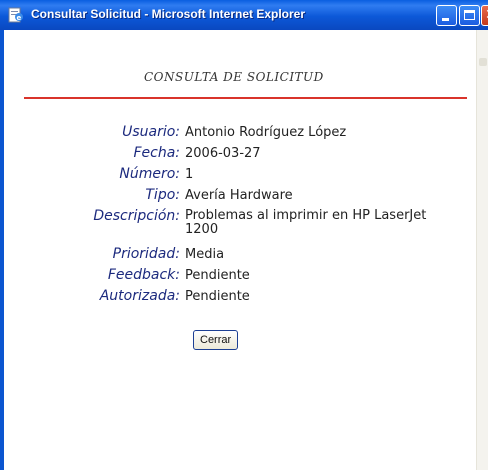  I want to click on field-label: Número:, so click(149, 174).